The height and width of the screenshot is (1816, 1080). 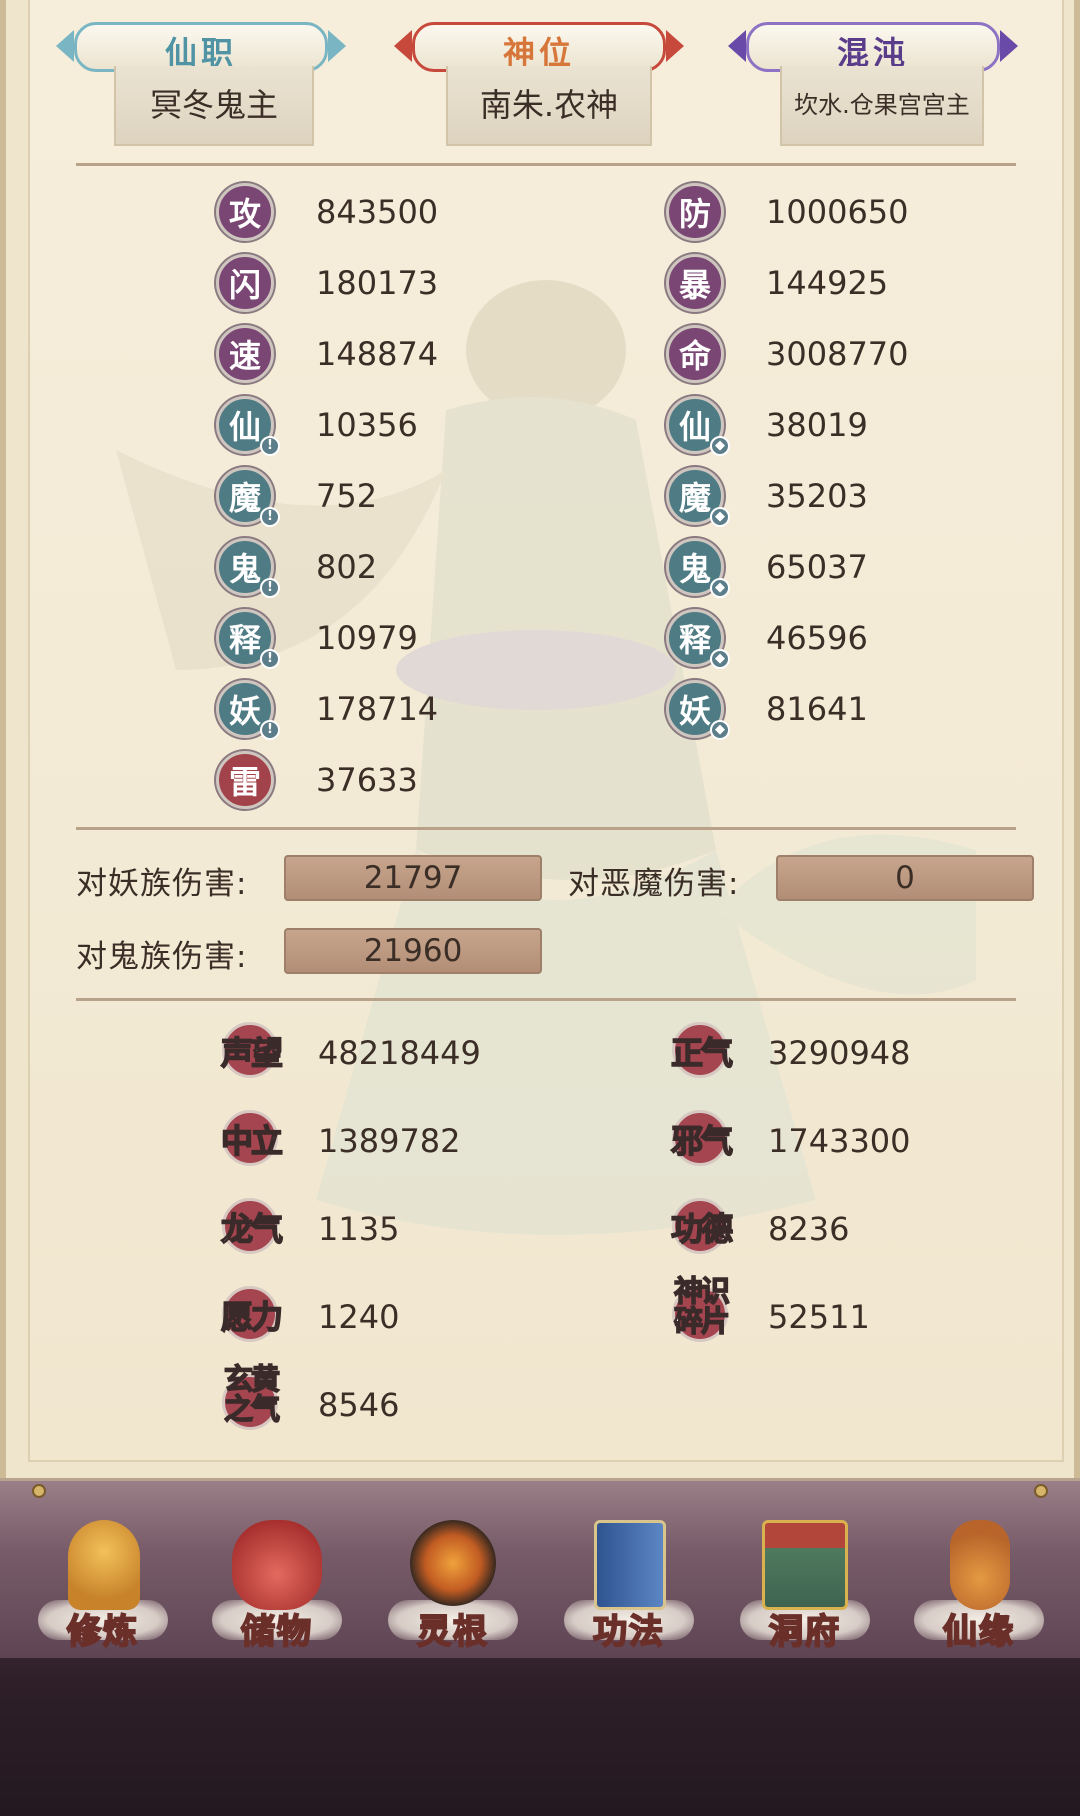 What do you see at coordinates (695, 354) in the screenshot?
I see `hp-icon: 命` at bounding box center [695, 354].